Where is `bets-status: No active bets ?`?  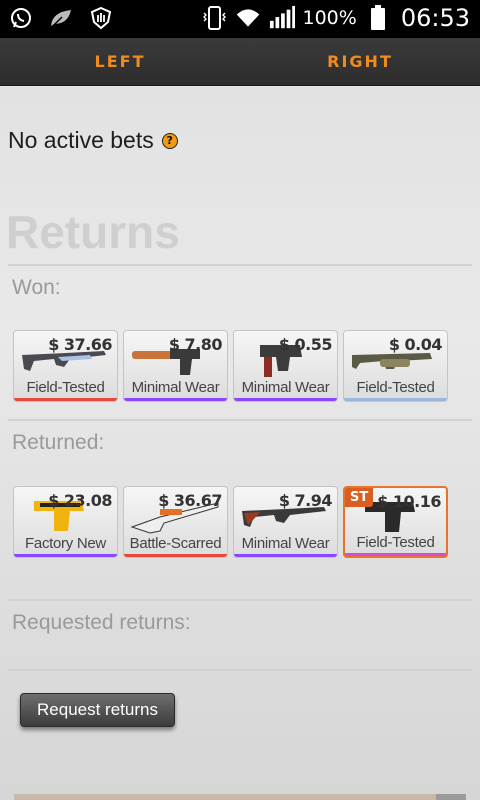
bets-status: No active bets ? is located at coordinates (93, 140).